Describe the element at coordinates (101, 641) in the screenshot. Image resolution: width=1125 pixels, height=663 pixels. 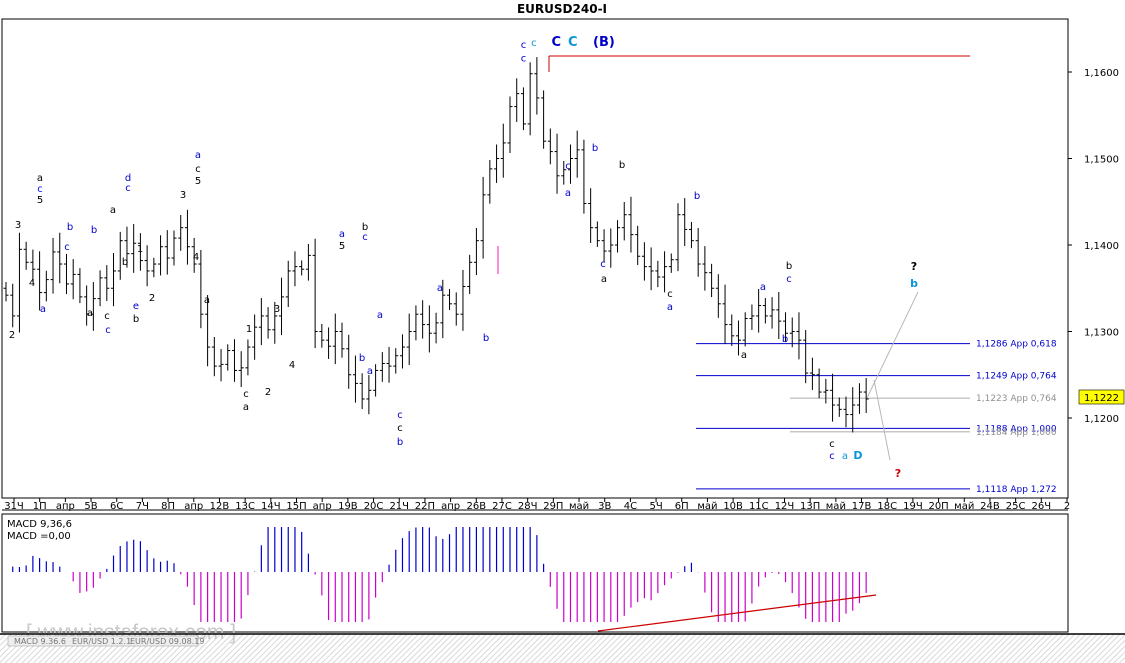
I see `bottom-tab-2: EUR/USD 1.2.1` at that location.